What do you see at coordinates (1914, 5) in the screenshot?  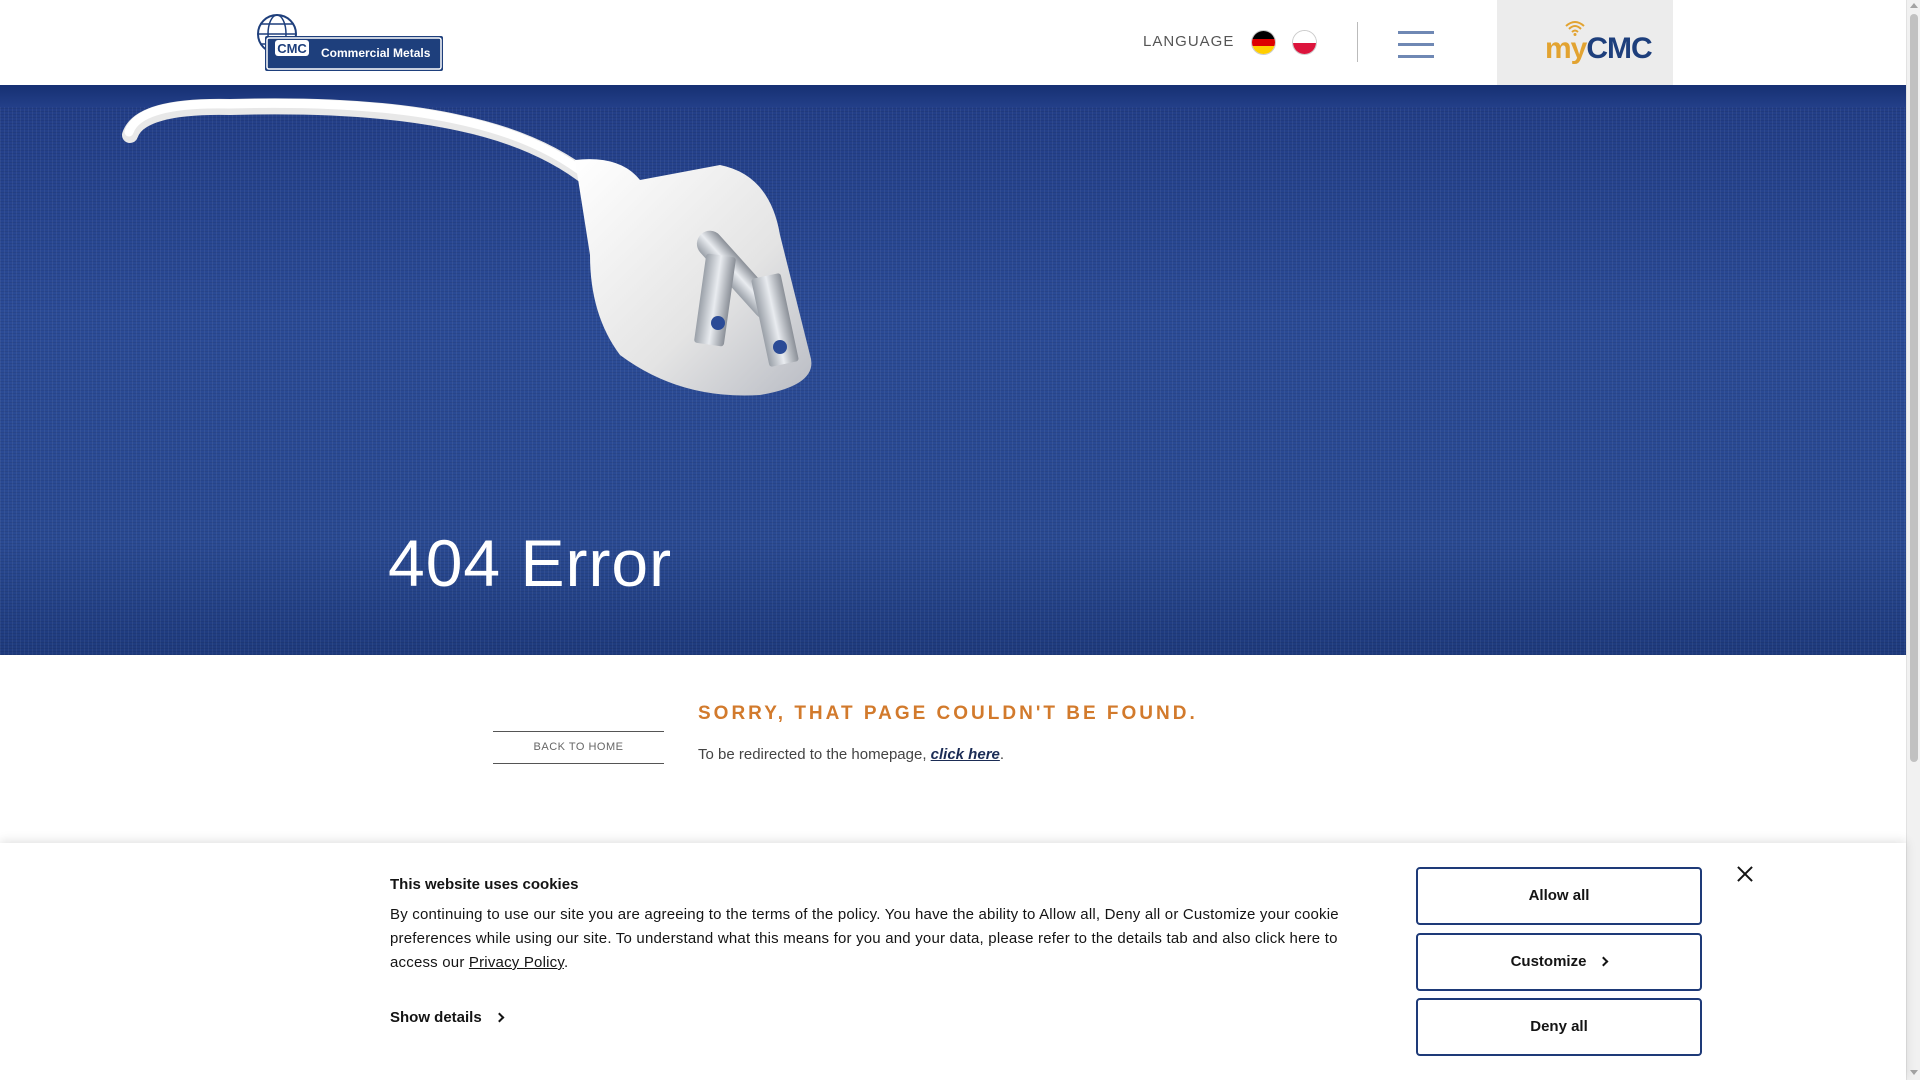 I see `scroll-up-icon` at bounding box center [1914, 5].